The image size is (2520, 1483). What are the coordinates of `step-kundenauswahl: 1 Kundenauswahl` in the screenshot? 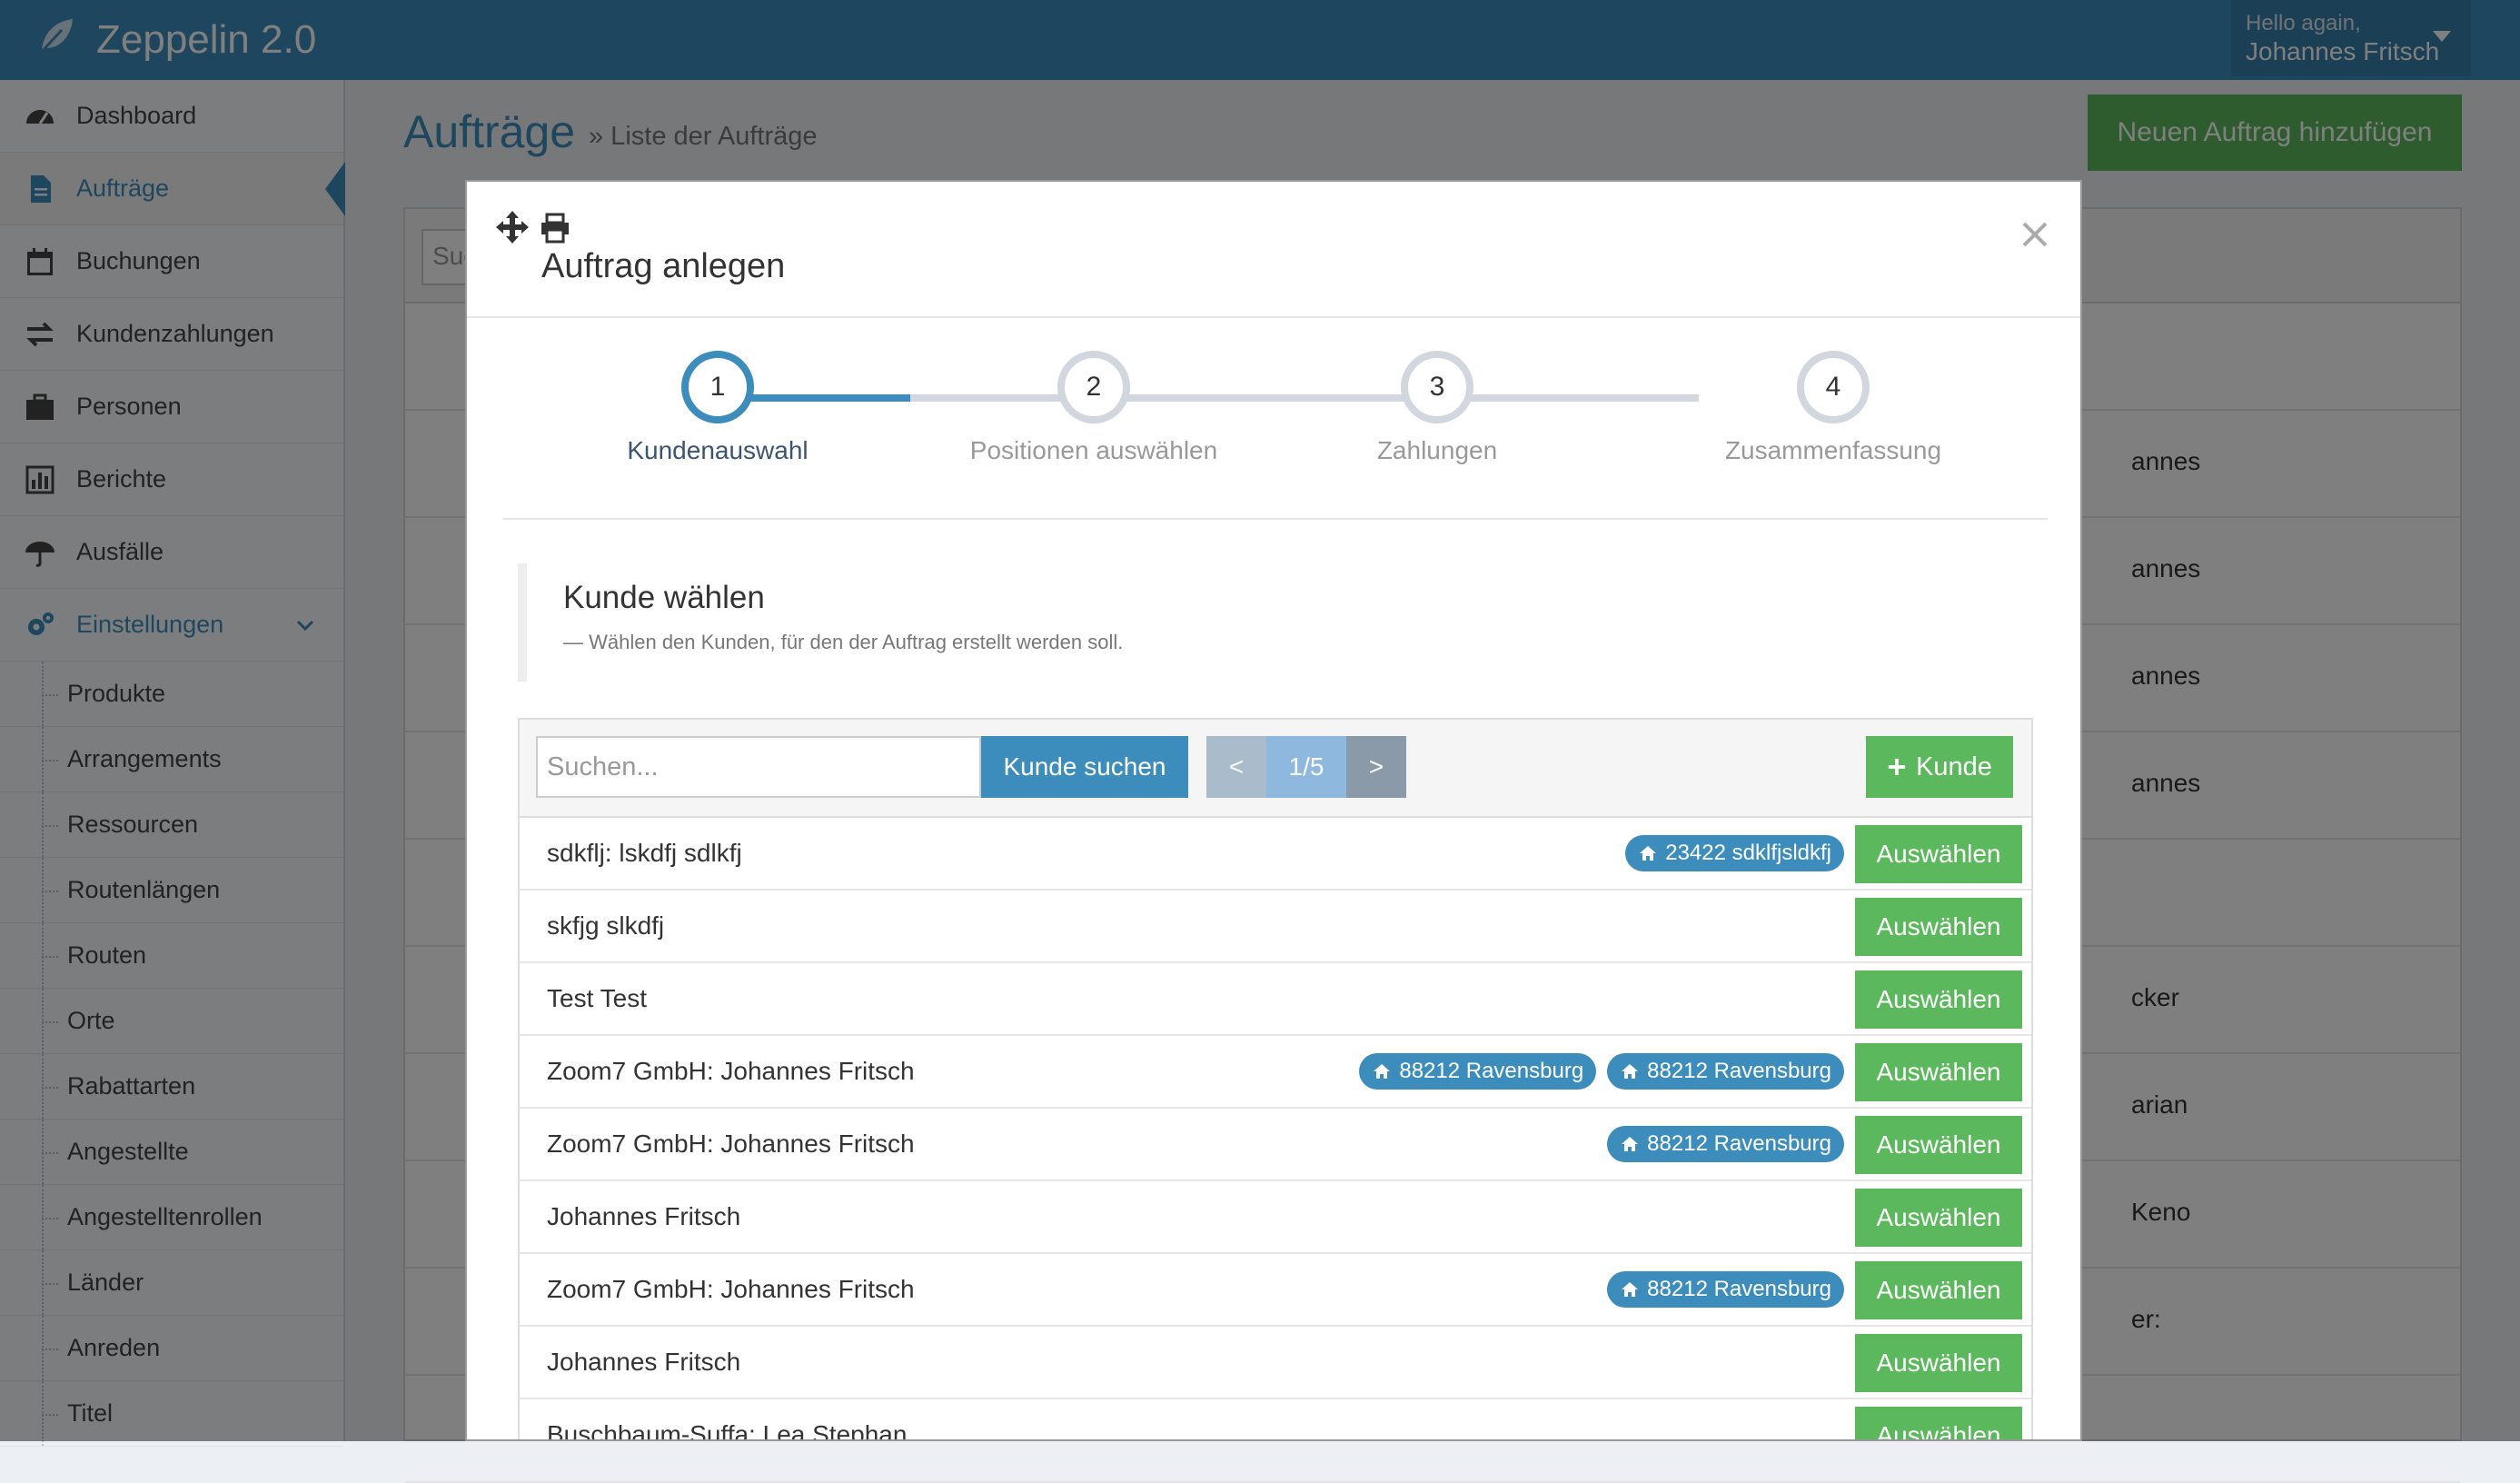 It's located at (717, 408).